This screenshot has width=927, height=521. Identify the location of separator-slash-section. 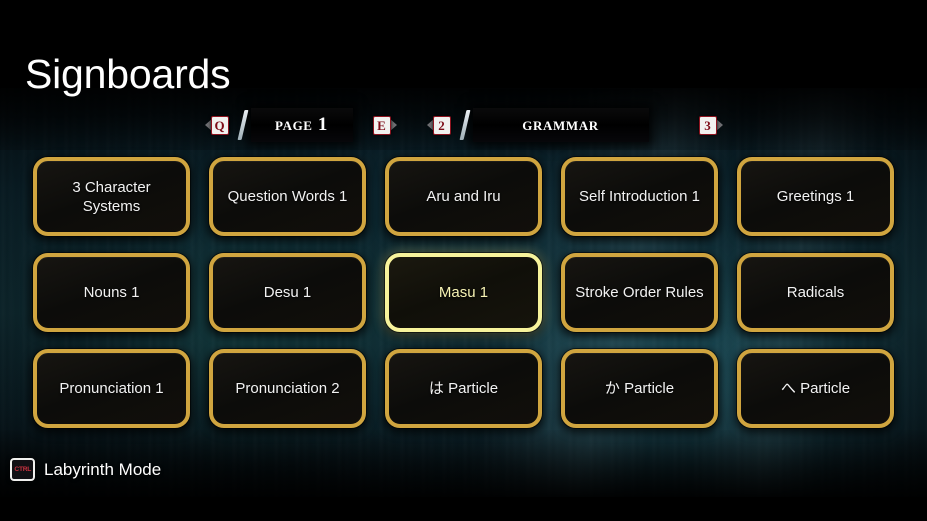
(465, 125).